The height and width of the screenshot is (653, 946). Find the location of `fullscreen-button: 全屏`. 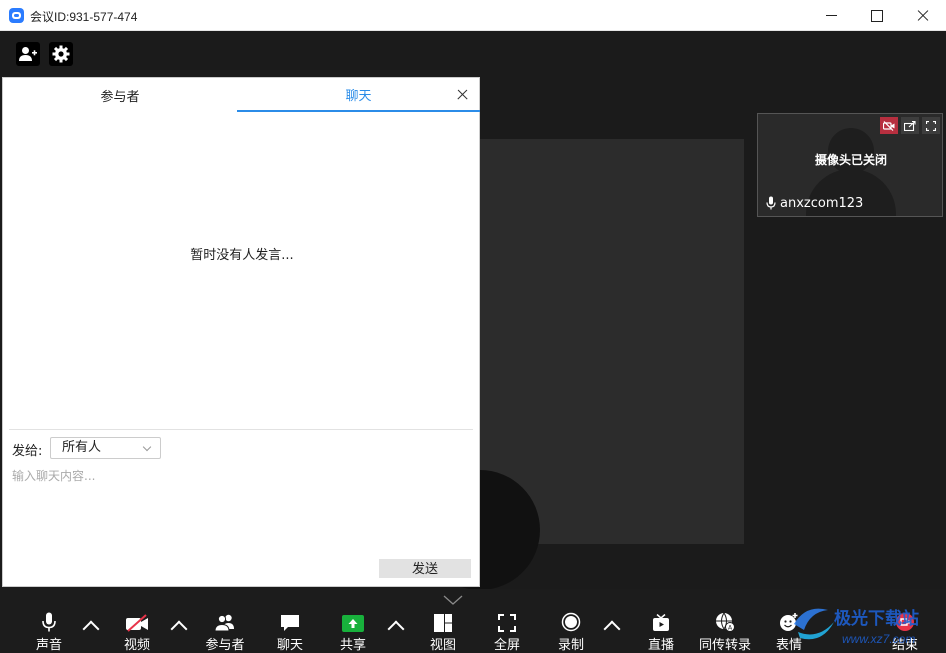

fullscreen-button: 全屏 is located at coordinates (507, 621).